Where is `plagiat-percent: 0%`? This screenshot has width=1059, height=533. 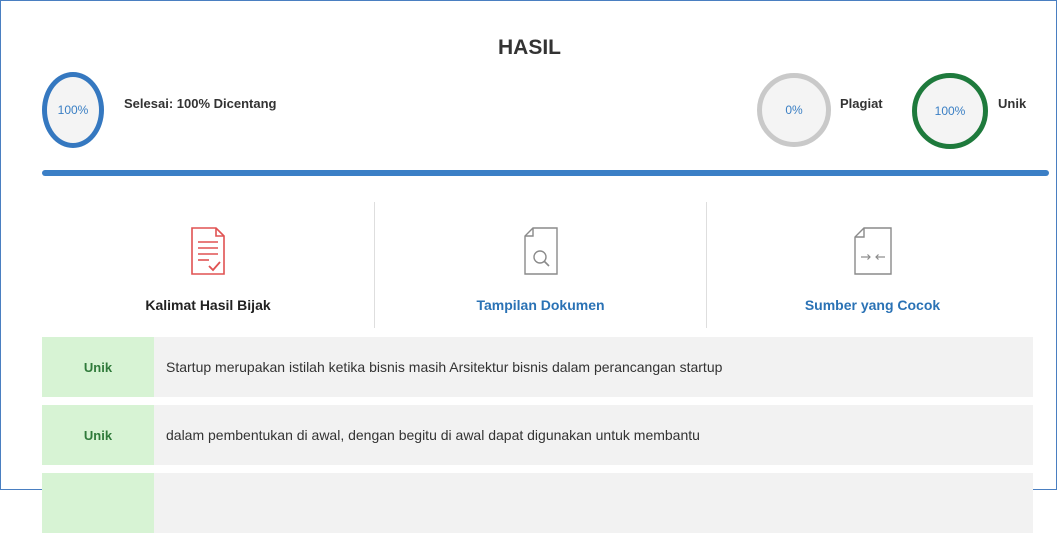 plagiat-percent: 0% is located at coordinates (794, 110).